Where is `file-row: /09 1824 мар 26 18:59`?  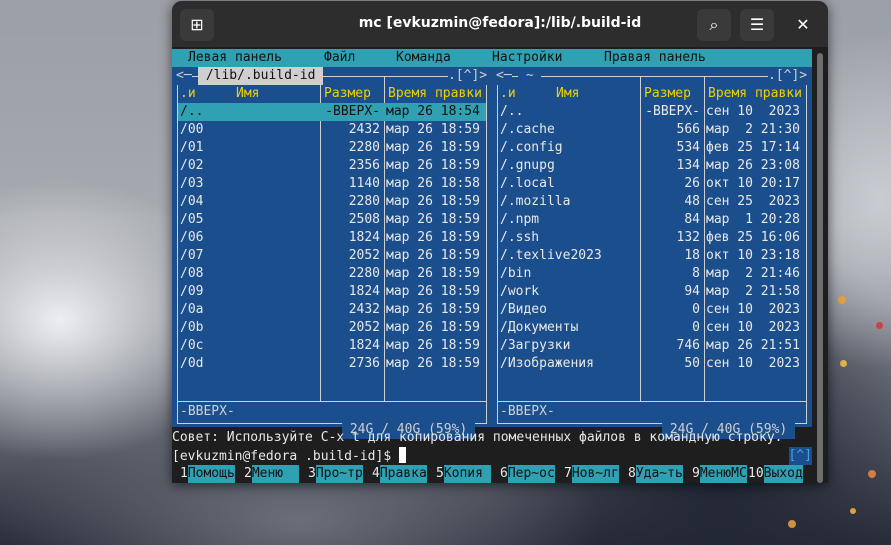 file-row: /09 1824 мар 26 18:59 is located at coordinates (332, 292).